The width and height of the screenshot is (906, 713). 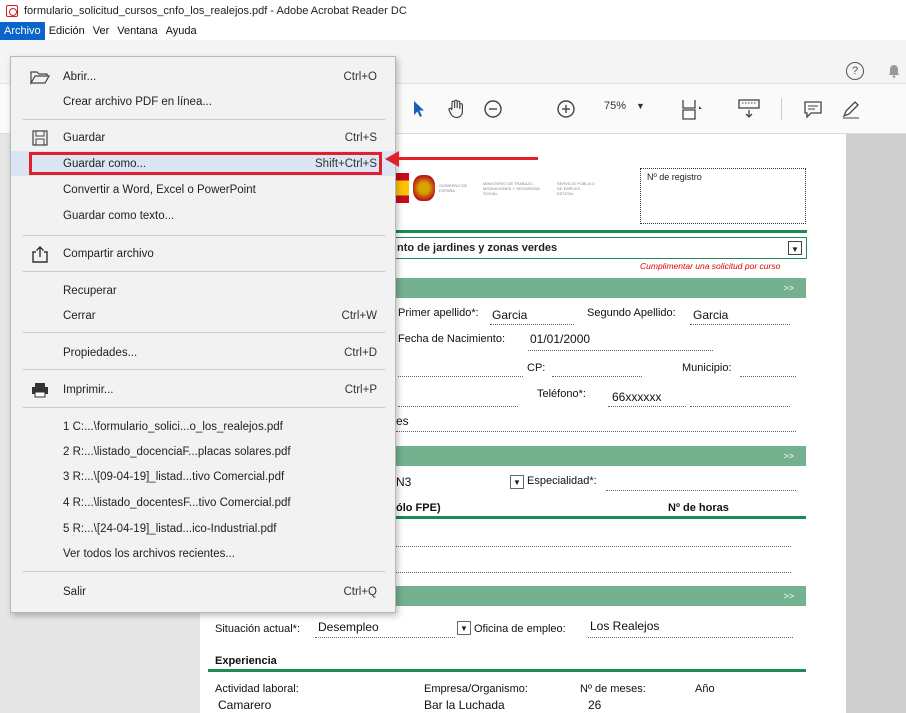 What do you see at coordinates (419, 109) in the screenshot?
I see `select-pointer-icon` at bounding box center [419, 109].